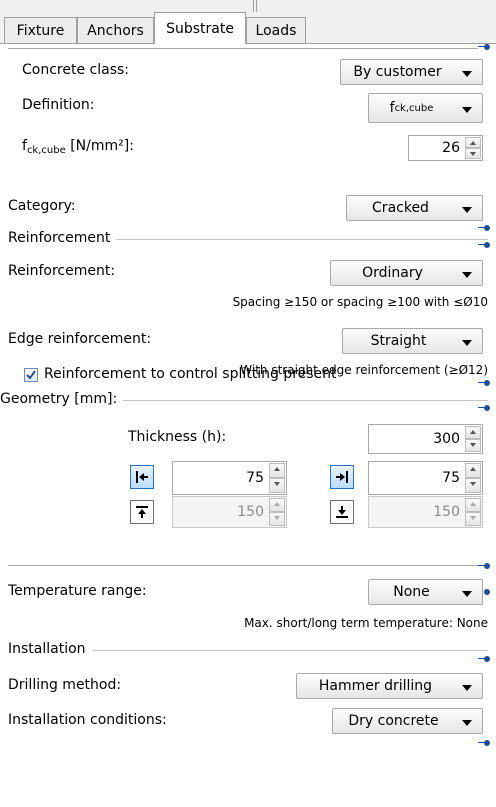  Describe the element at coordinates (42, 206) in the screenshot. I see `category-label: Category:` at that location.